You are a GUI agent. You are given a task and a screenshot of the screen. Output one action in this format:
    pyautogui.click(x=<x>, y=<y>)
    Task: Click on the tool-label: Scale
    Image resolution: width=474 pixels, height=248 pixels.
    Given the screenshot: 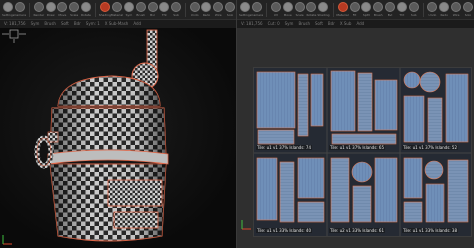 What is the action you would take?
    pyautogui.click(x=74, y=14)
    